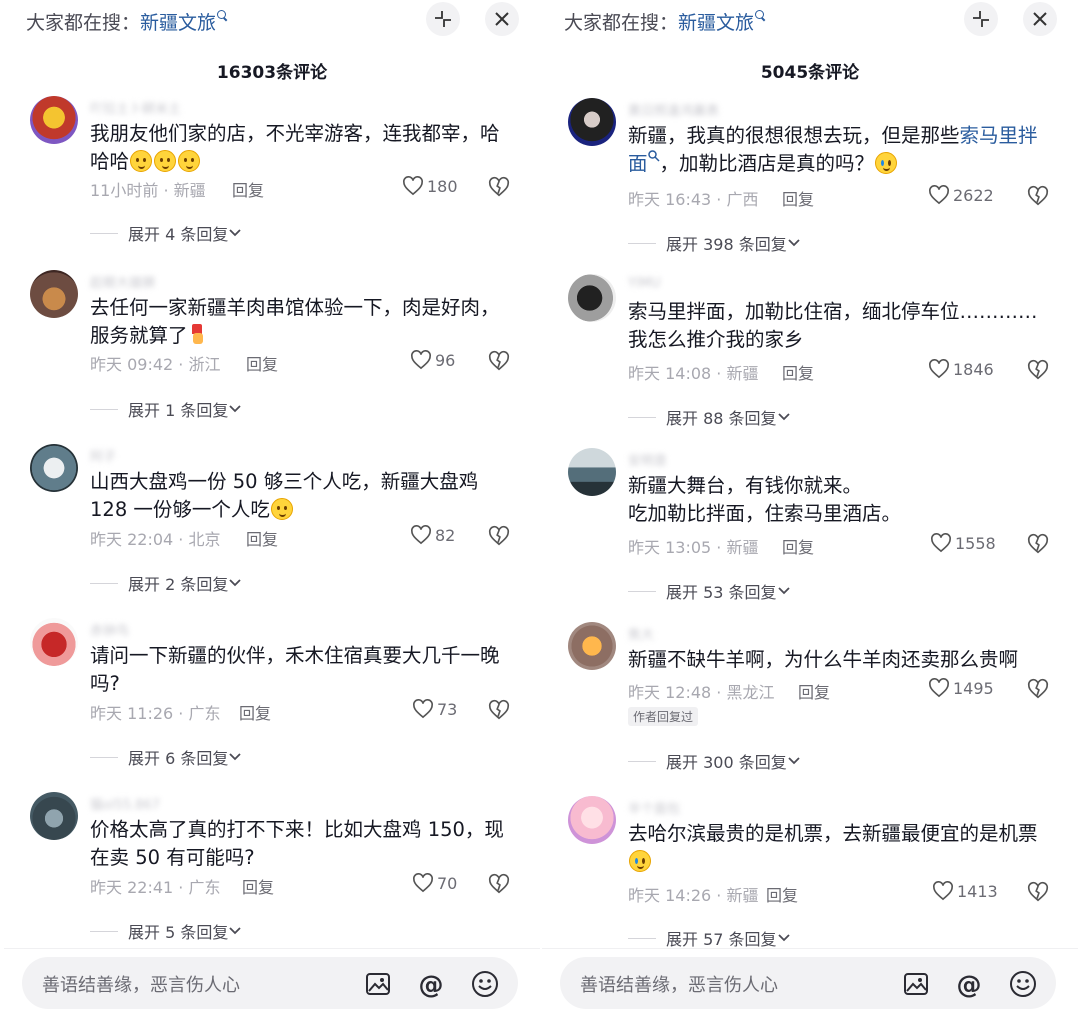 The image size is (1080, 1034). I want to click on username: 趁眼大雄狮, so click(122, 281).